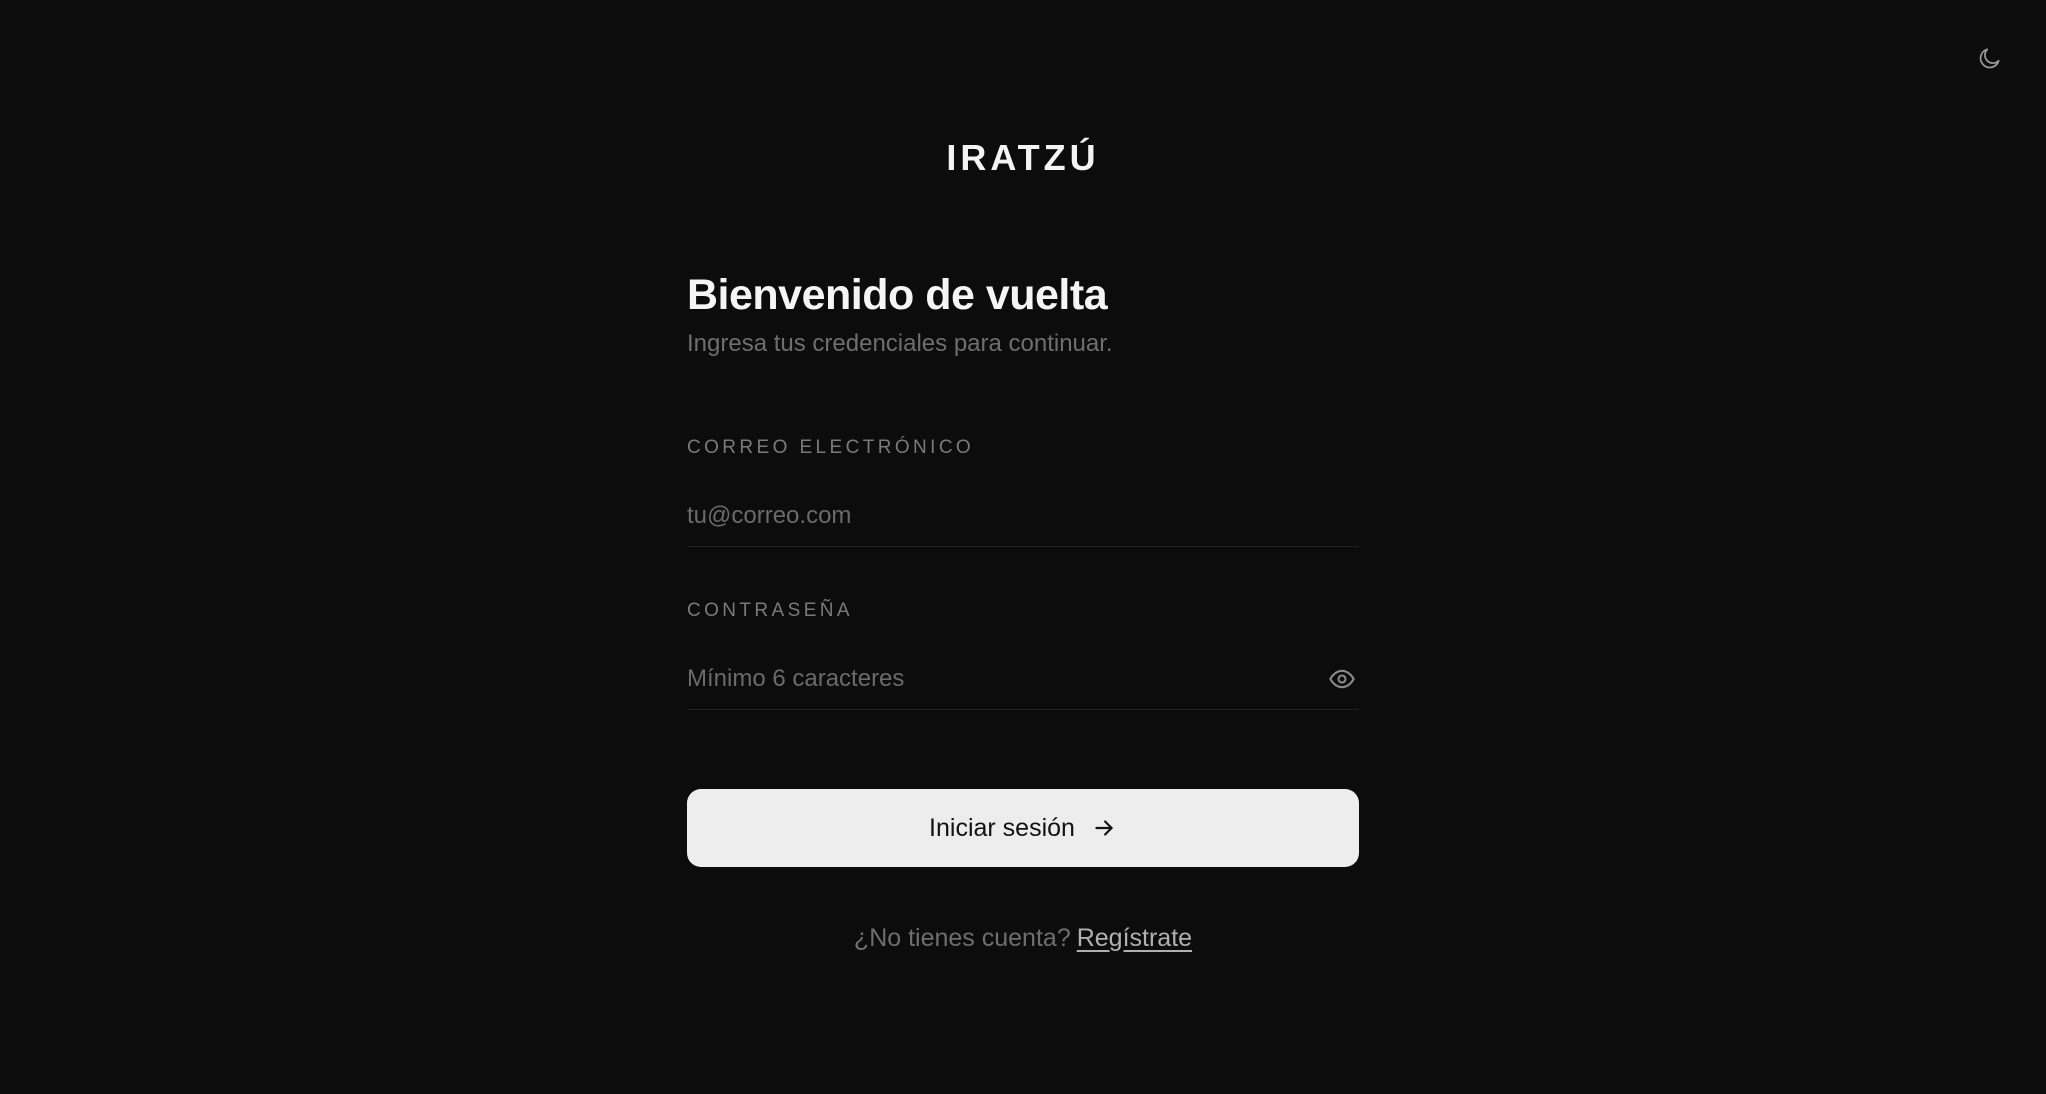  Describe the element at coordinates (1134, 938) in the screenshot. I see `signup-link: Regístrate` at that location.